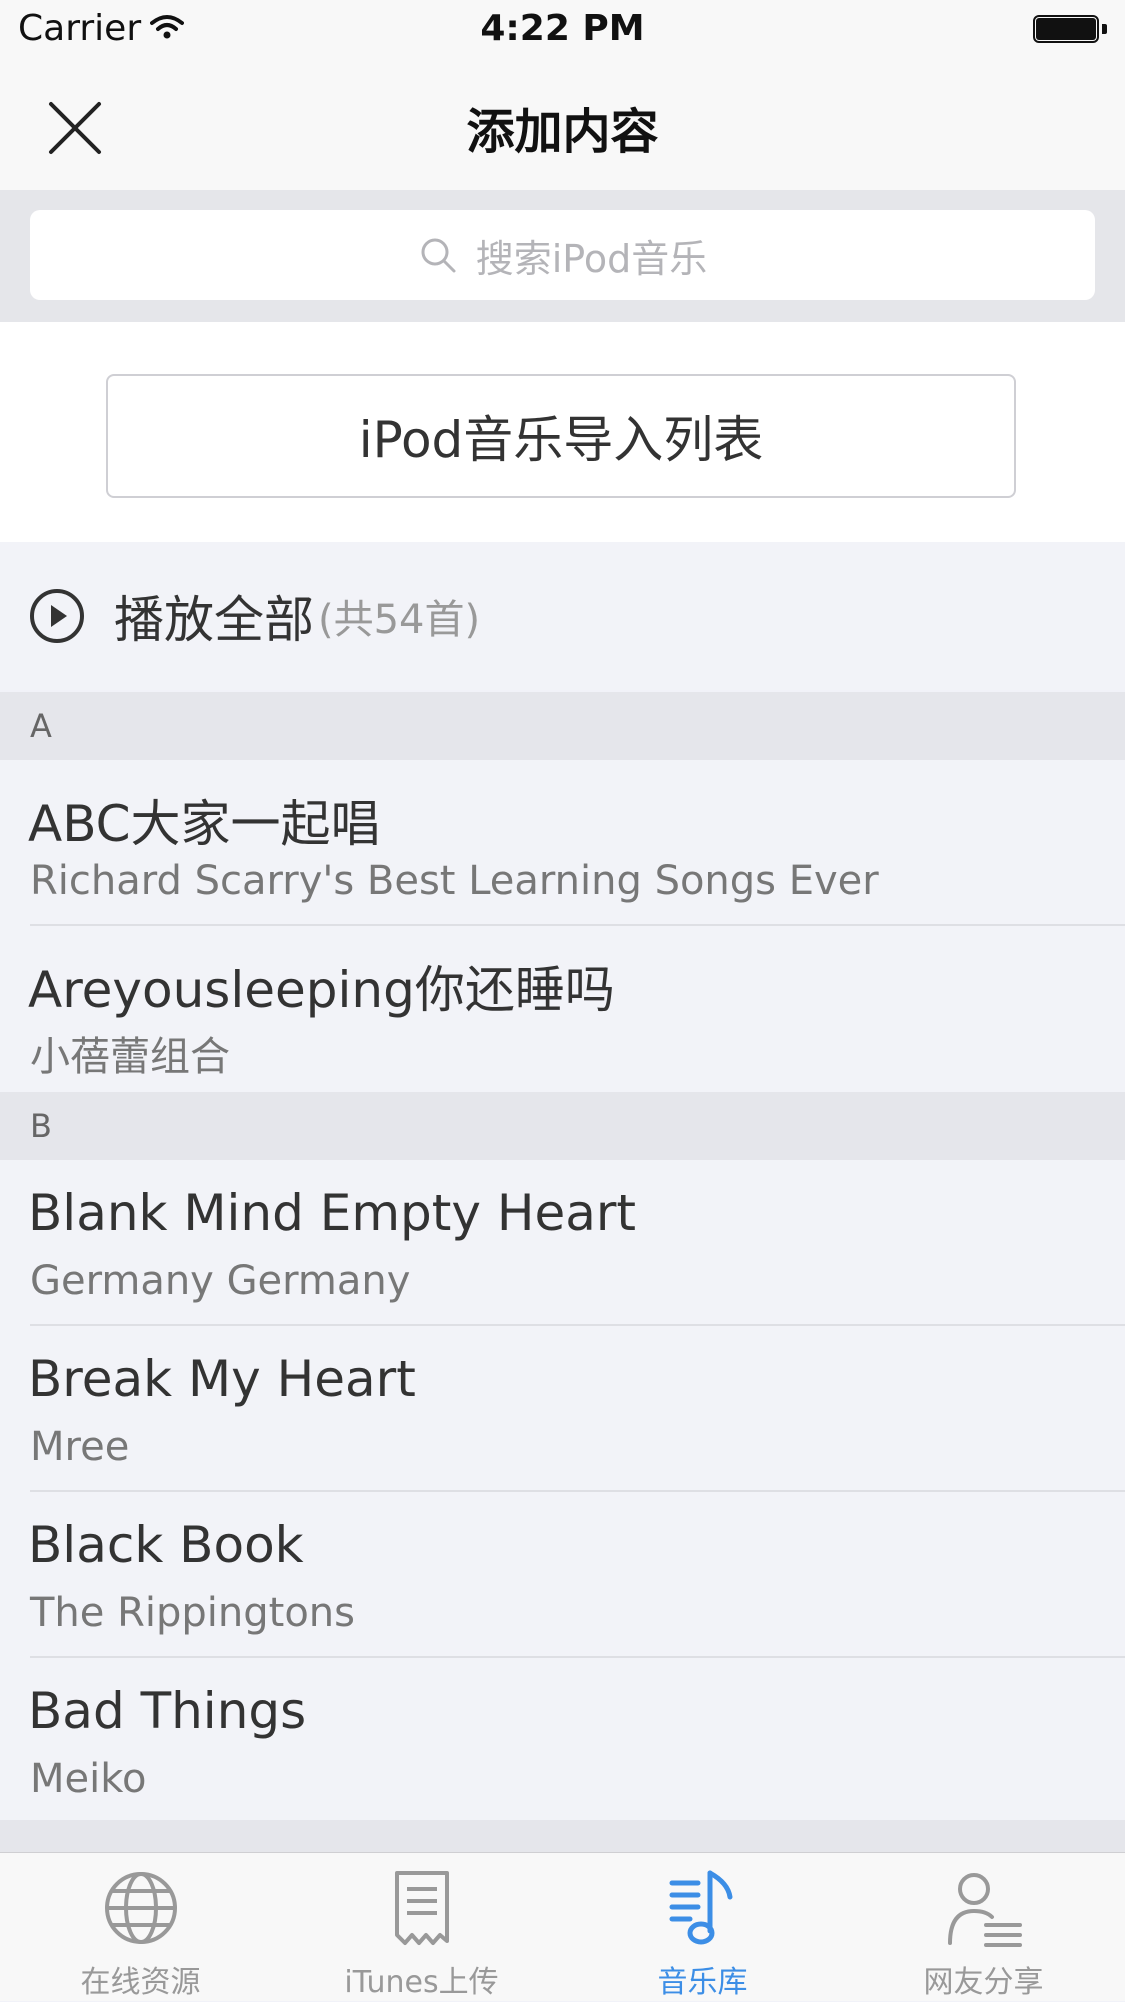  Describe the element at coordinates (591, 258) in the screenshot. I see `search-placeholder: 搜索iPod音乐` at that location.